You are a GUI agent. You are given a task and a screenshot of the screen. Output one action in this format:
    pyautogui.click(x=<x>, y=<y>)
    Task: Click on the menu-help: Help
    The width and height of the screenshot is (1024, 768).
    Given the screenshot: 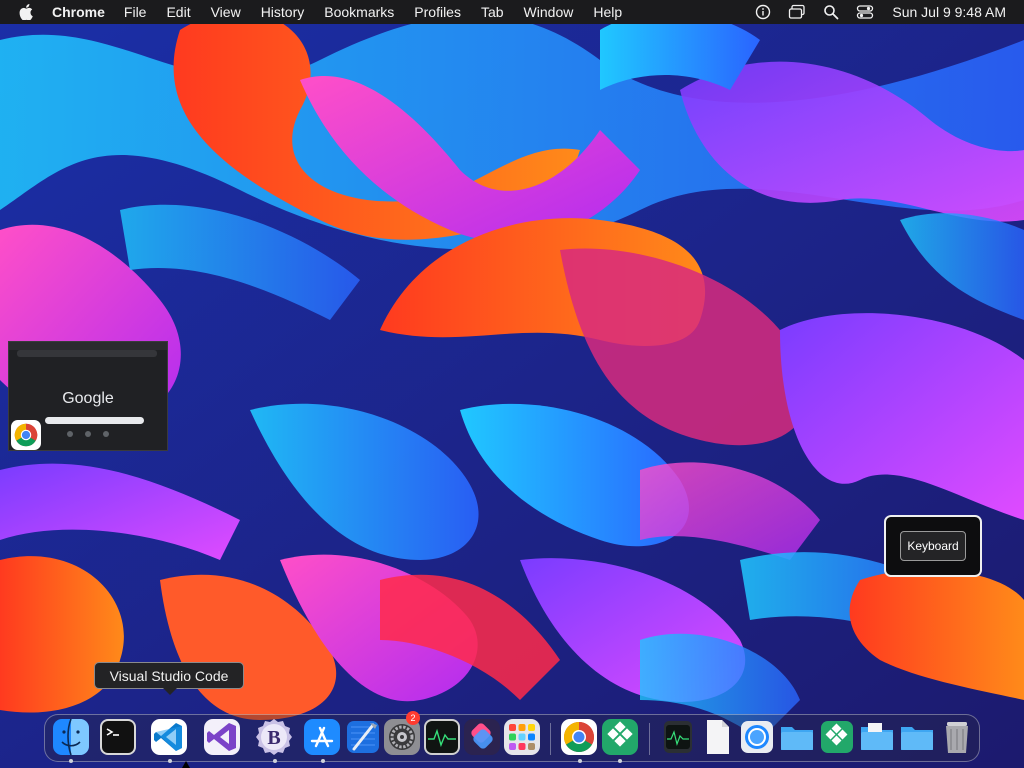 What is the action you would take?
    pyautogui.click(x=607, y=12)
    